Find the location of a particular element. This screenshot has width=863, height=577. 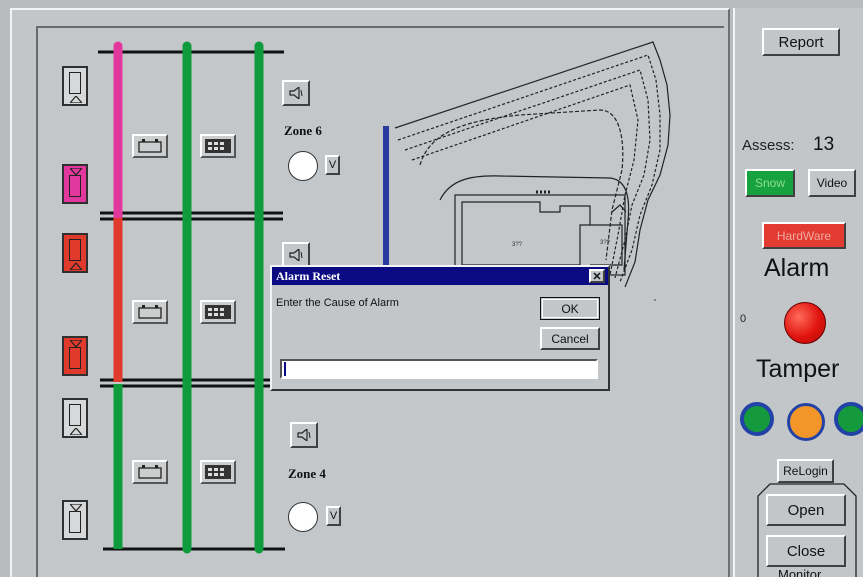

snow-button: Snow is located at coordinates (770, 183).